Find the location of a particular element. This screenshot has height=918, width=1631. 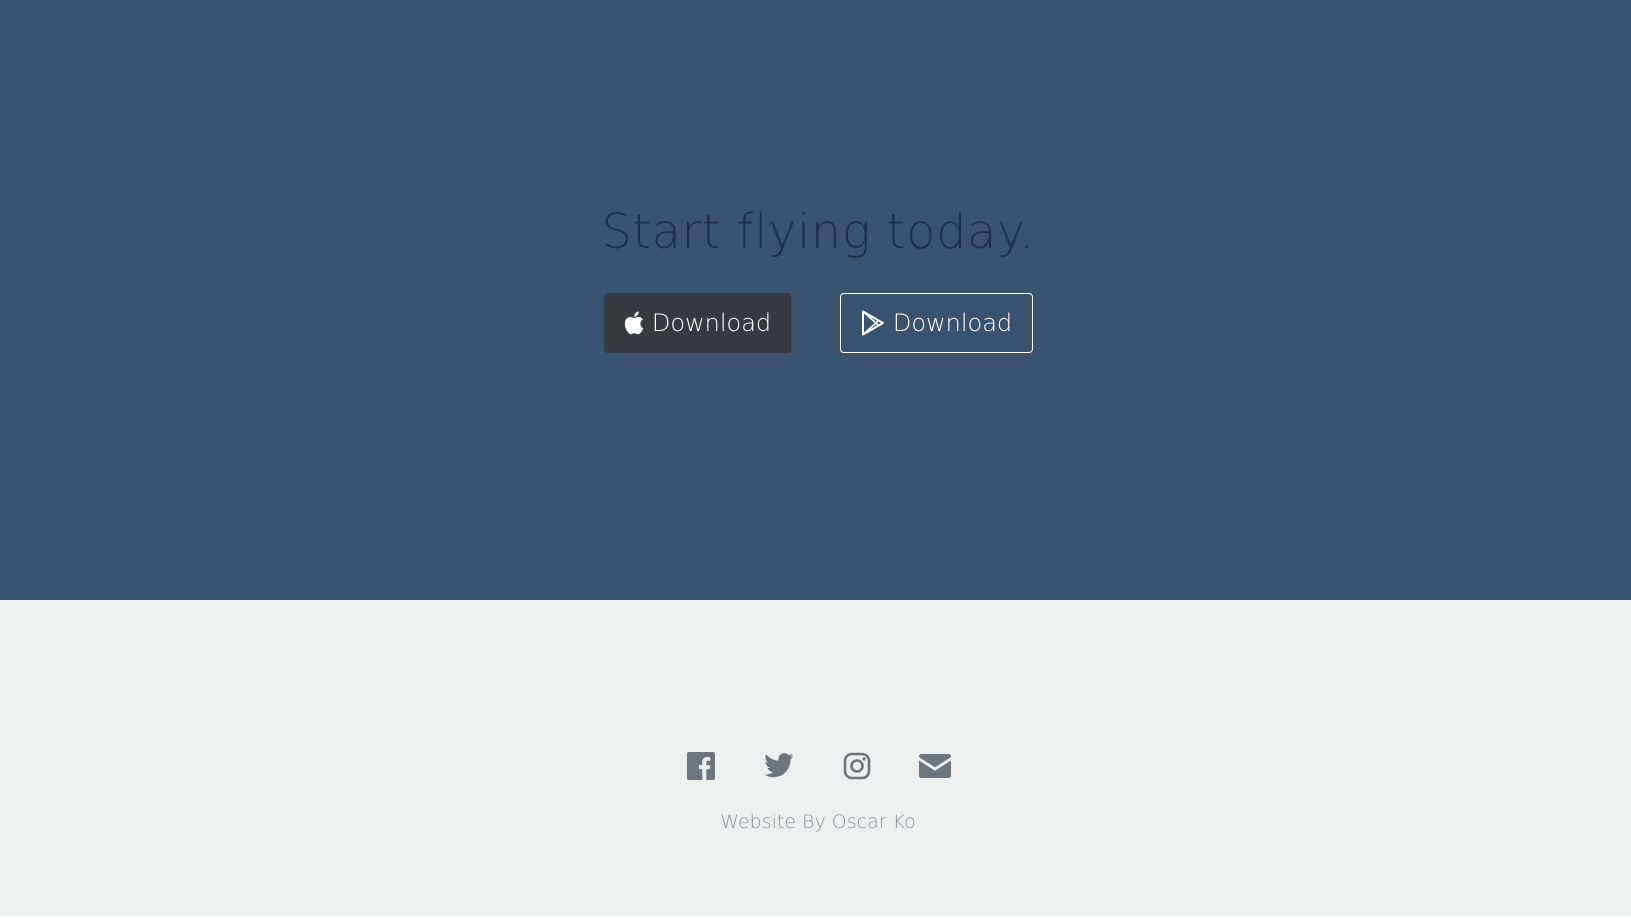

app-store-download-button: Download is located at coordinates (697, 323).